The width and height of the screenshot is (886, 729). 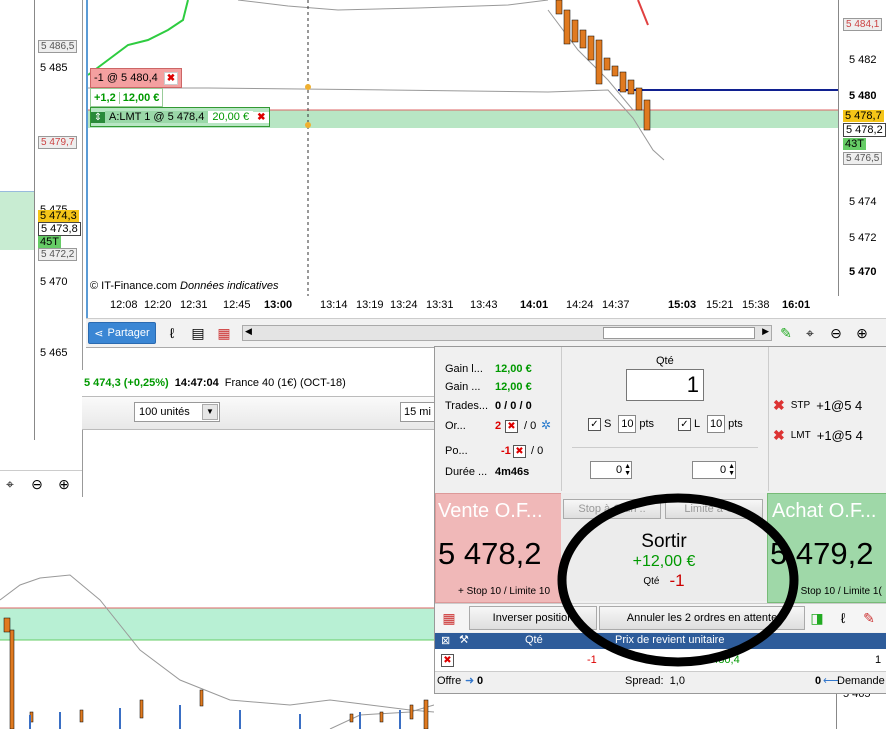 I want to click on units-select: 100 unités ▼, so click(x=177, y=412).